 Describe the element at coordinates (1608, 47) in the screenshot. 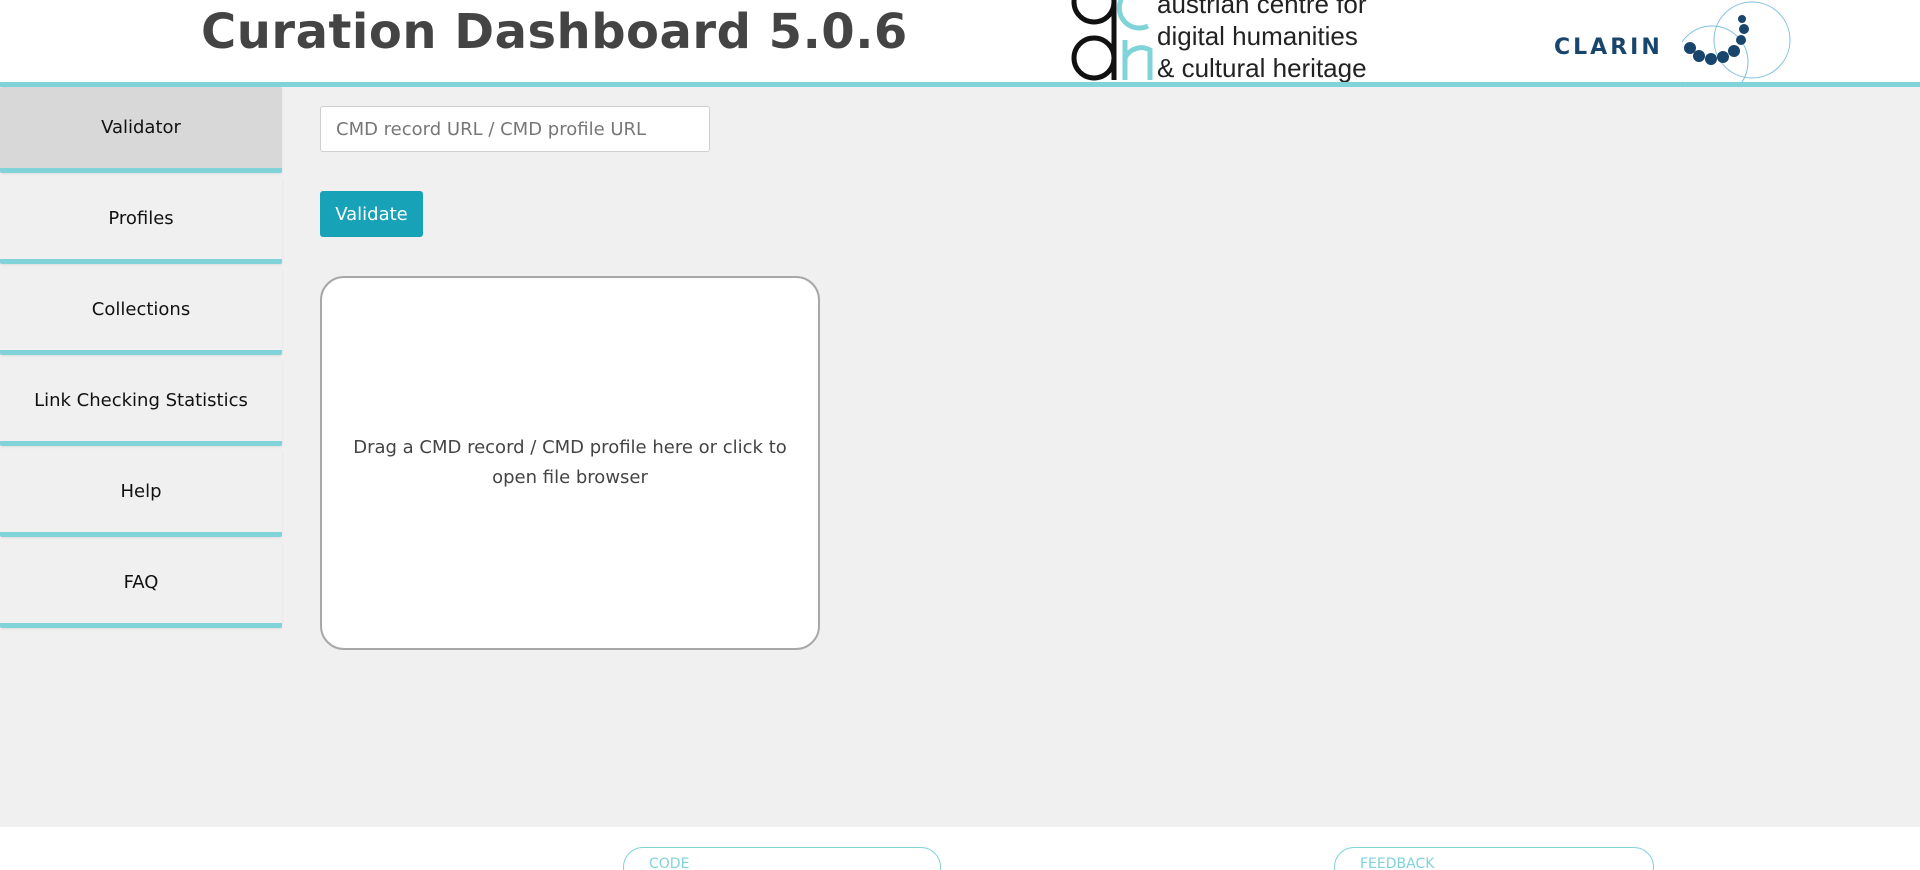

I see `clarin-logo-text: CLARIN` at that location.